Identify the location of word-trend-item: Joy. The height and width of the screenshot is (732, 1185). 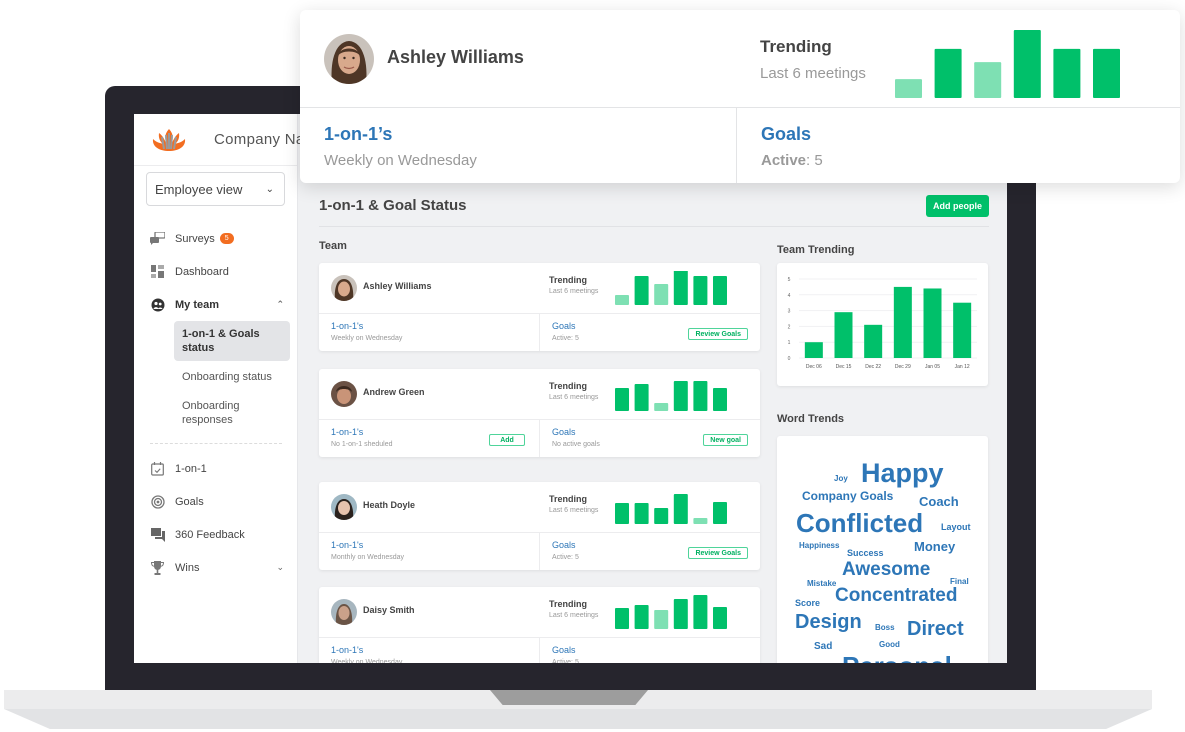
(841, 478).